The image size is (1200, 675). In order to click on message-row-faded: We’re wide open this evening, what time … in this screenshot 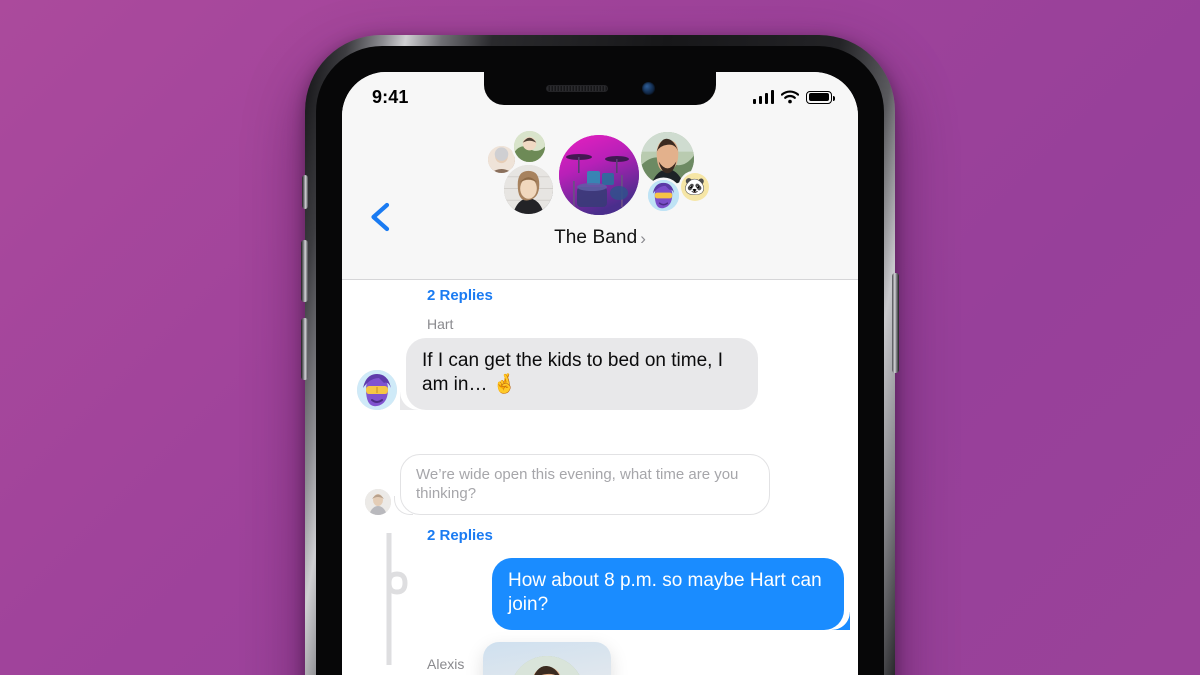, I will do `click(600, 484)`.